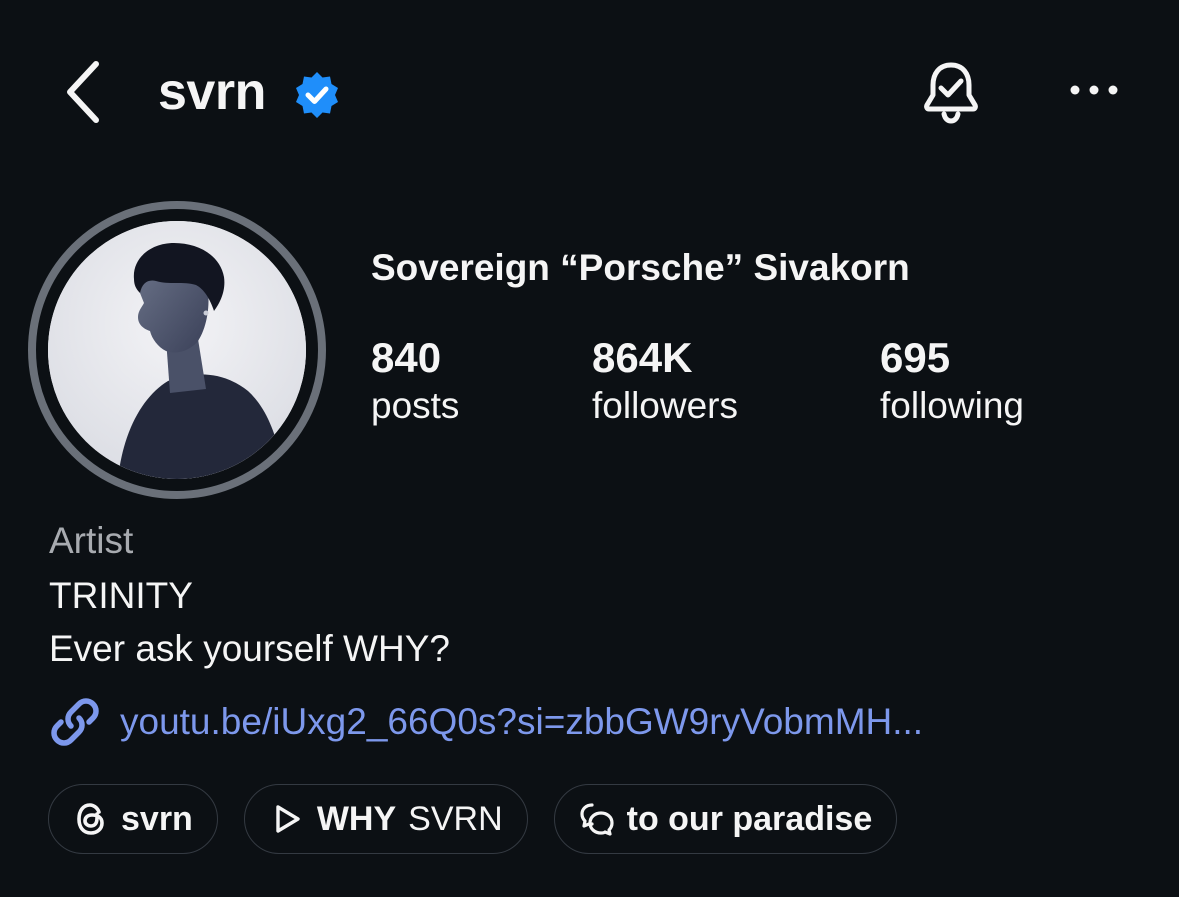 The image size is (1179, 897). What do you see at coordinates (91, 819) in the screenshot?
I see `threads-icon` at bounding box center [91, 819].